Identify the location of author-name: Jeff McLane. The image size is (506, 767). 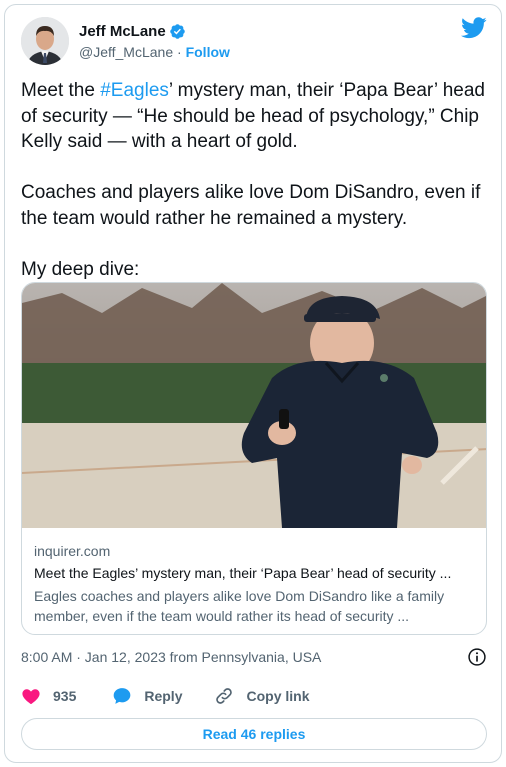
(122, 31).